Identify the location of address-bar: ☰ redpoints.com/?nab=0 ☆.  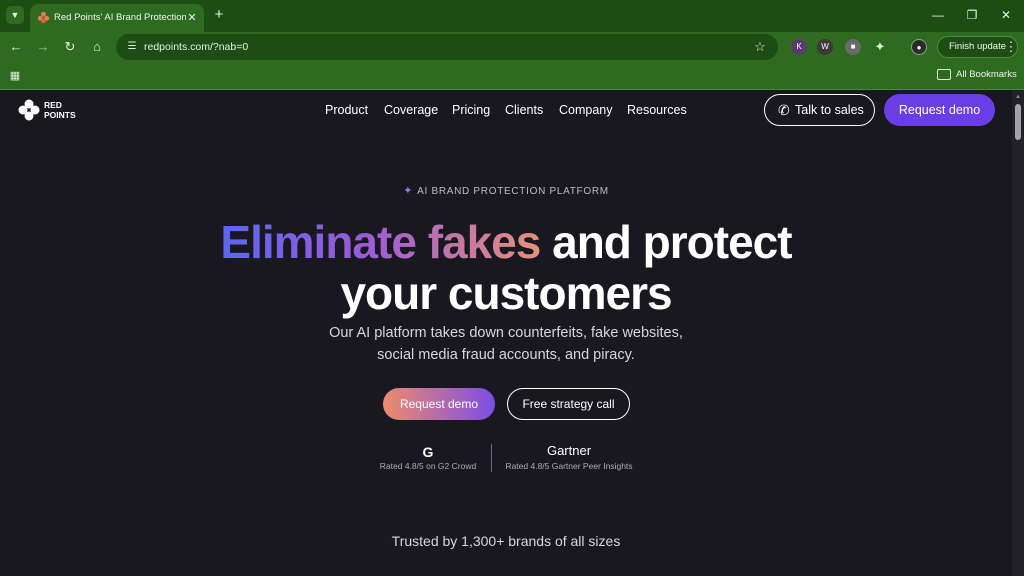
(447, 47).